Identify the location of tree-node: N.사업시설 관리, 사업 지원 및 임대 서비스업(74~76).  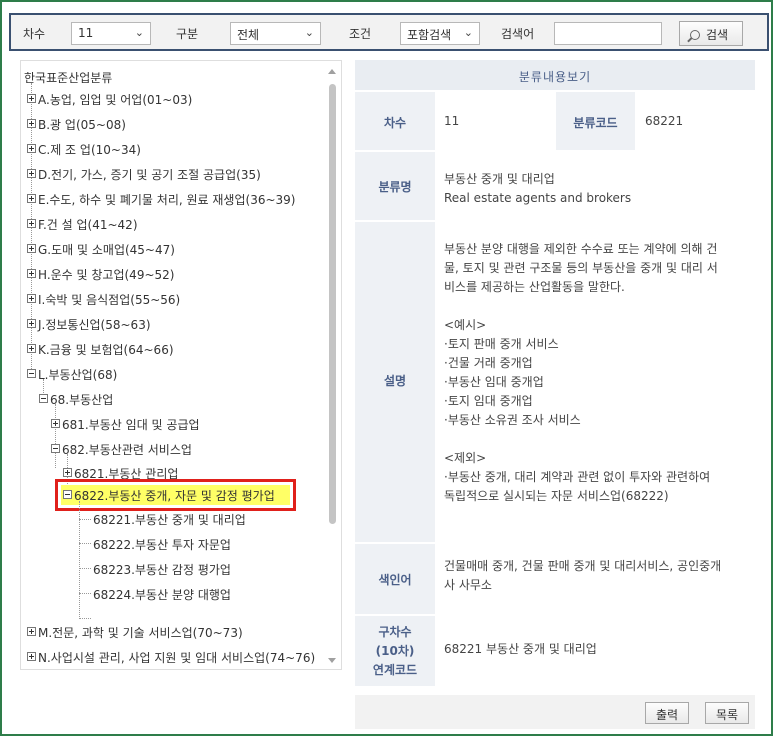
(171, 657).